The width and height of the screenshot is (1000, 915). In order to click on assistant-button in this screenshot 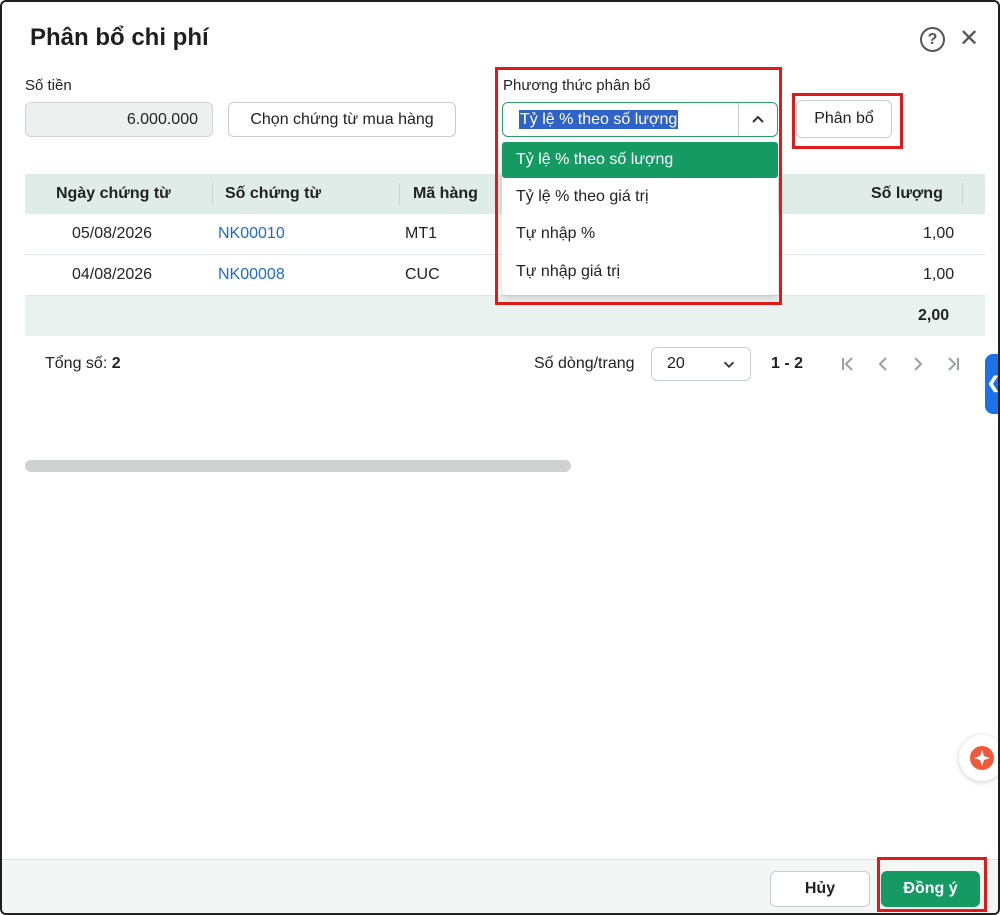, I will do `click(978, 758)`.